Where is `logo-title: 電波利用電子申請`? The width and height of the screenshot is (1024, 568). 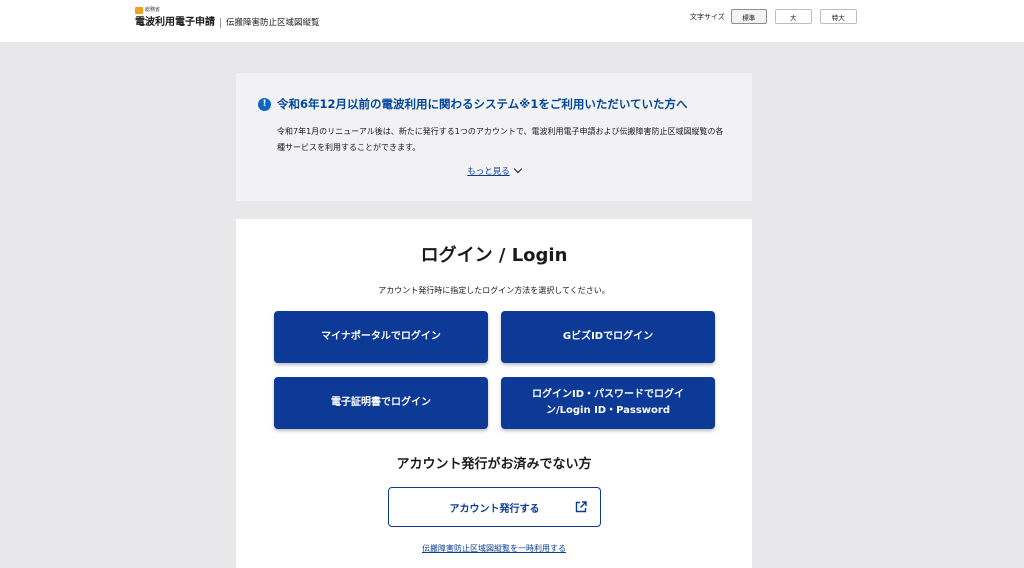 logo-title: 電波利用電子申請 is located at coordinates (175, 22).